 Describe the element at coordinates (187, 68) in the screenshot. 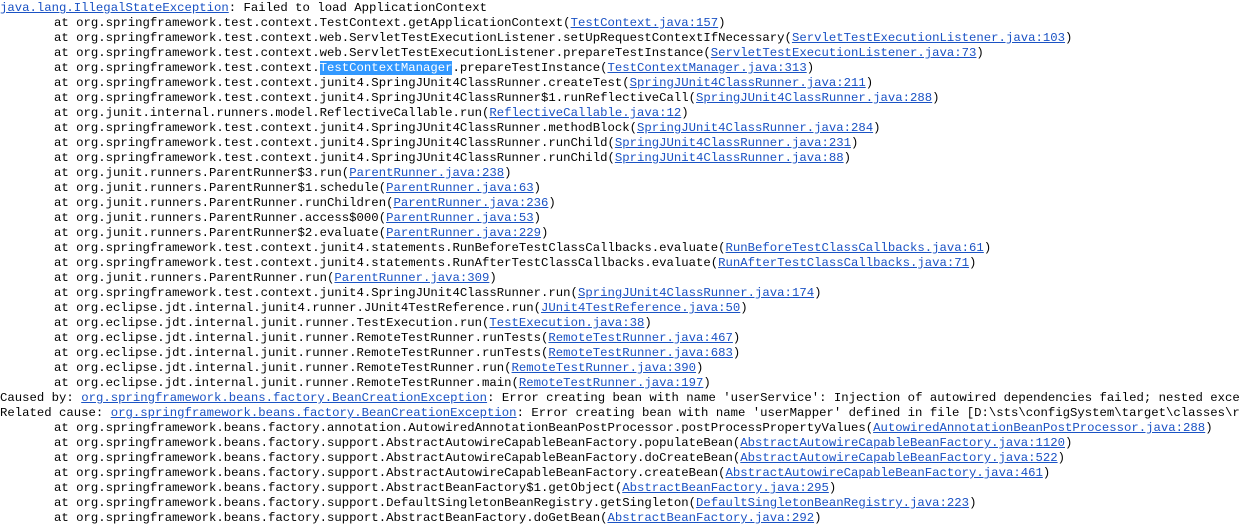

I see `console-text: at org.springframework.test.context.` at that location.